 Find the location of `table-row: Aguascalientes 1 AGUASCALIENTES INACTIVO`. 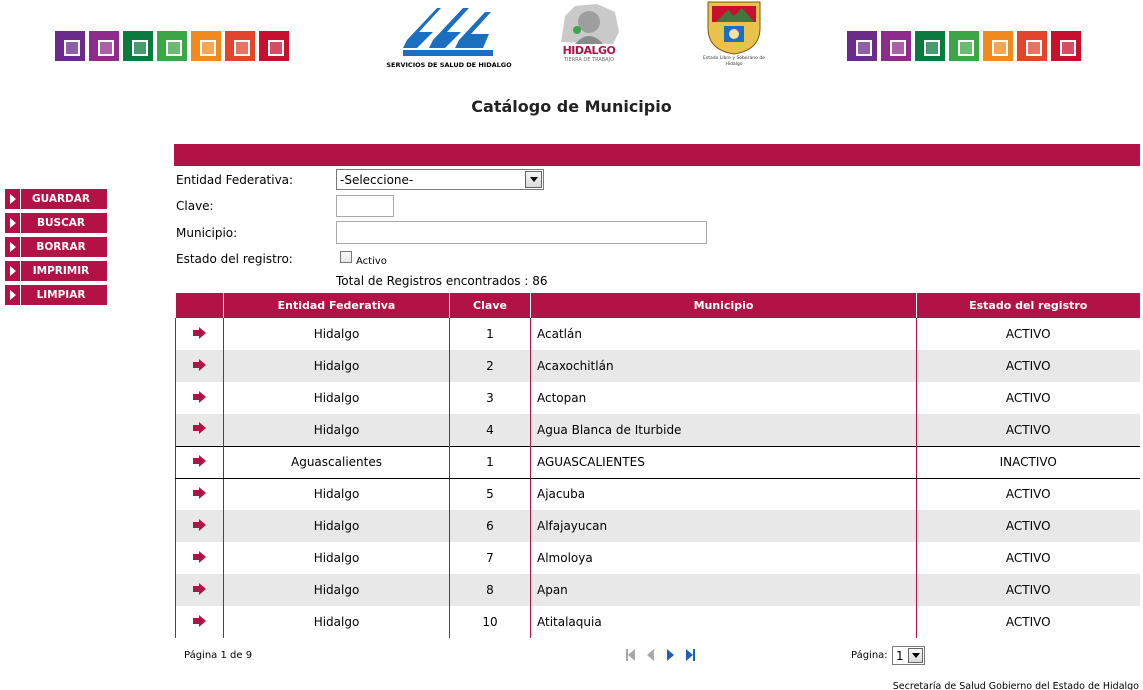

table-row: Aguascalientes 1 AGUASCALIENTES INACTIVO is located at coordinates (657, 462).